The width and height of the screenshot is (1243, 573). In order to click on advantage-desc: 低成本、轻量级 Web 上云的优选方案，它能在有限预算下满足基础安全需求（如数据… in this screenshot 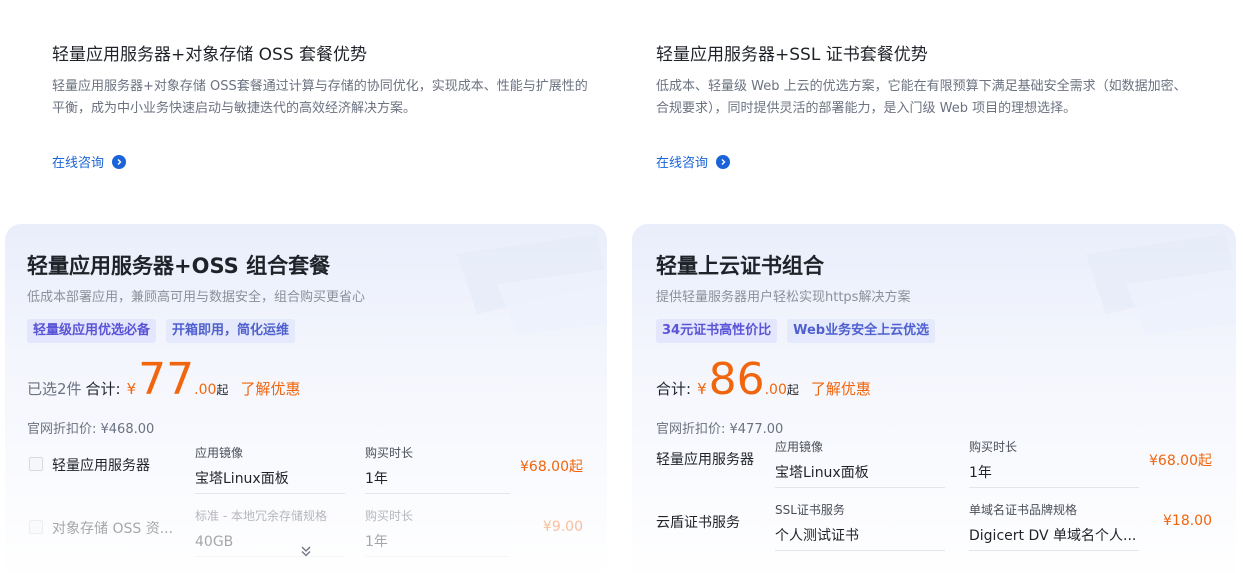, I will do `click(921, 97)`.